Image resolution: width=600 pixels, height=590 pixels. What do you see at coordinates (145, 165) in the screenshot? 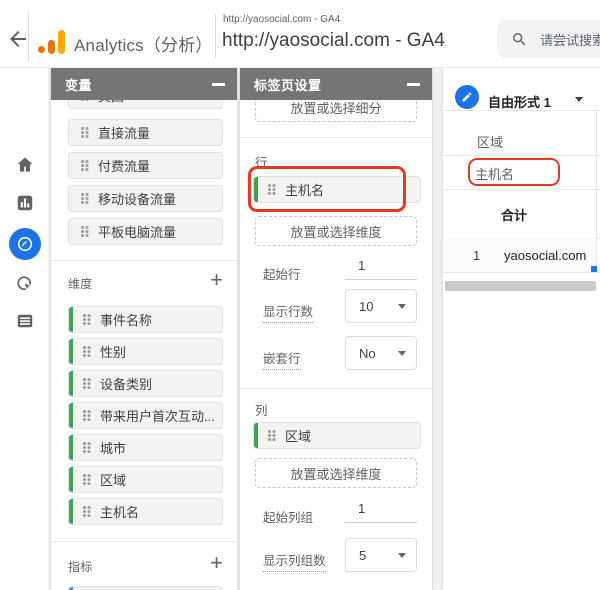
I see `segment-chip: 付费流量` at bounding box center [145, 165].